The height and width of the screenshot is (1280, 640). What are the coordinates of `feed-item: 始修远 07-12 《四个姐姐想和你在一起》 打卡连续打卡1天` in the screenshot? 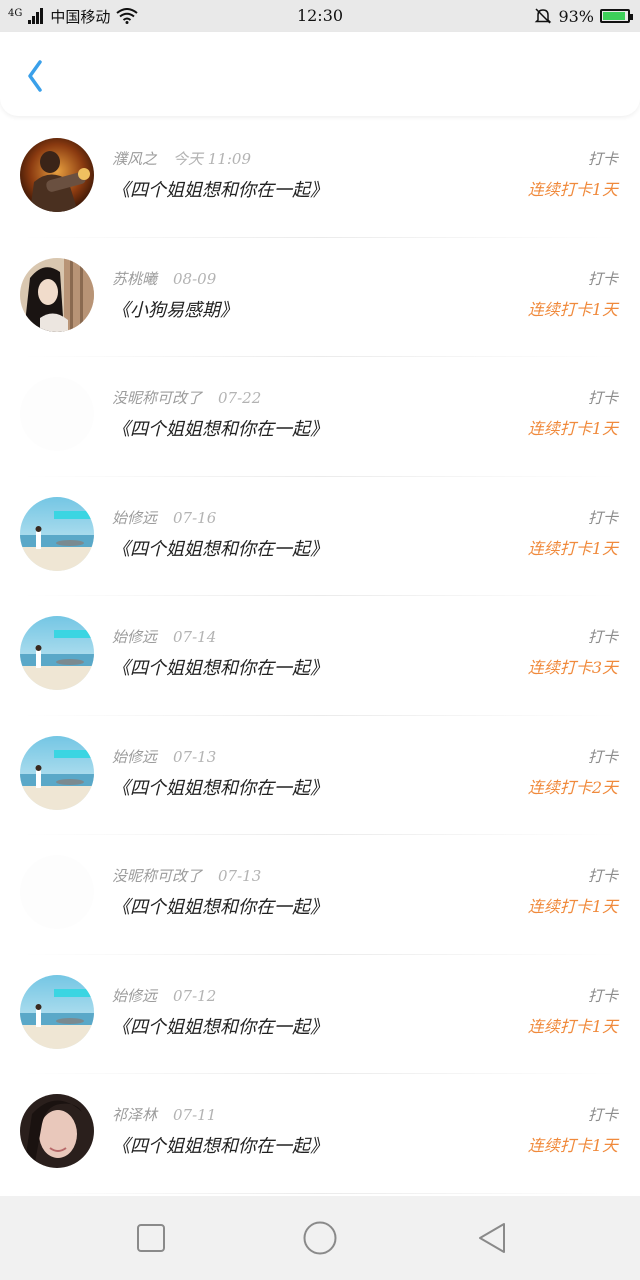 It's located at (320, 1015).